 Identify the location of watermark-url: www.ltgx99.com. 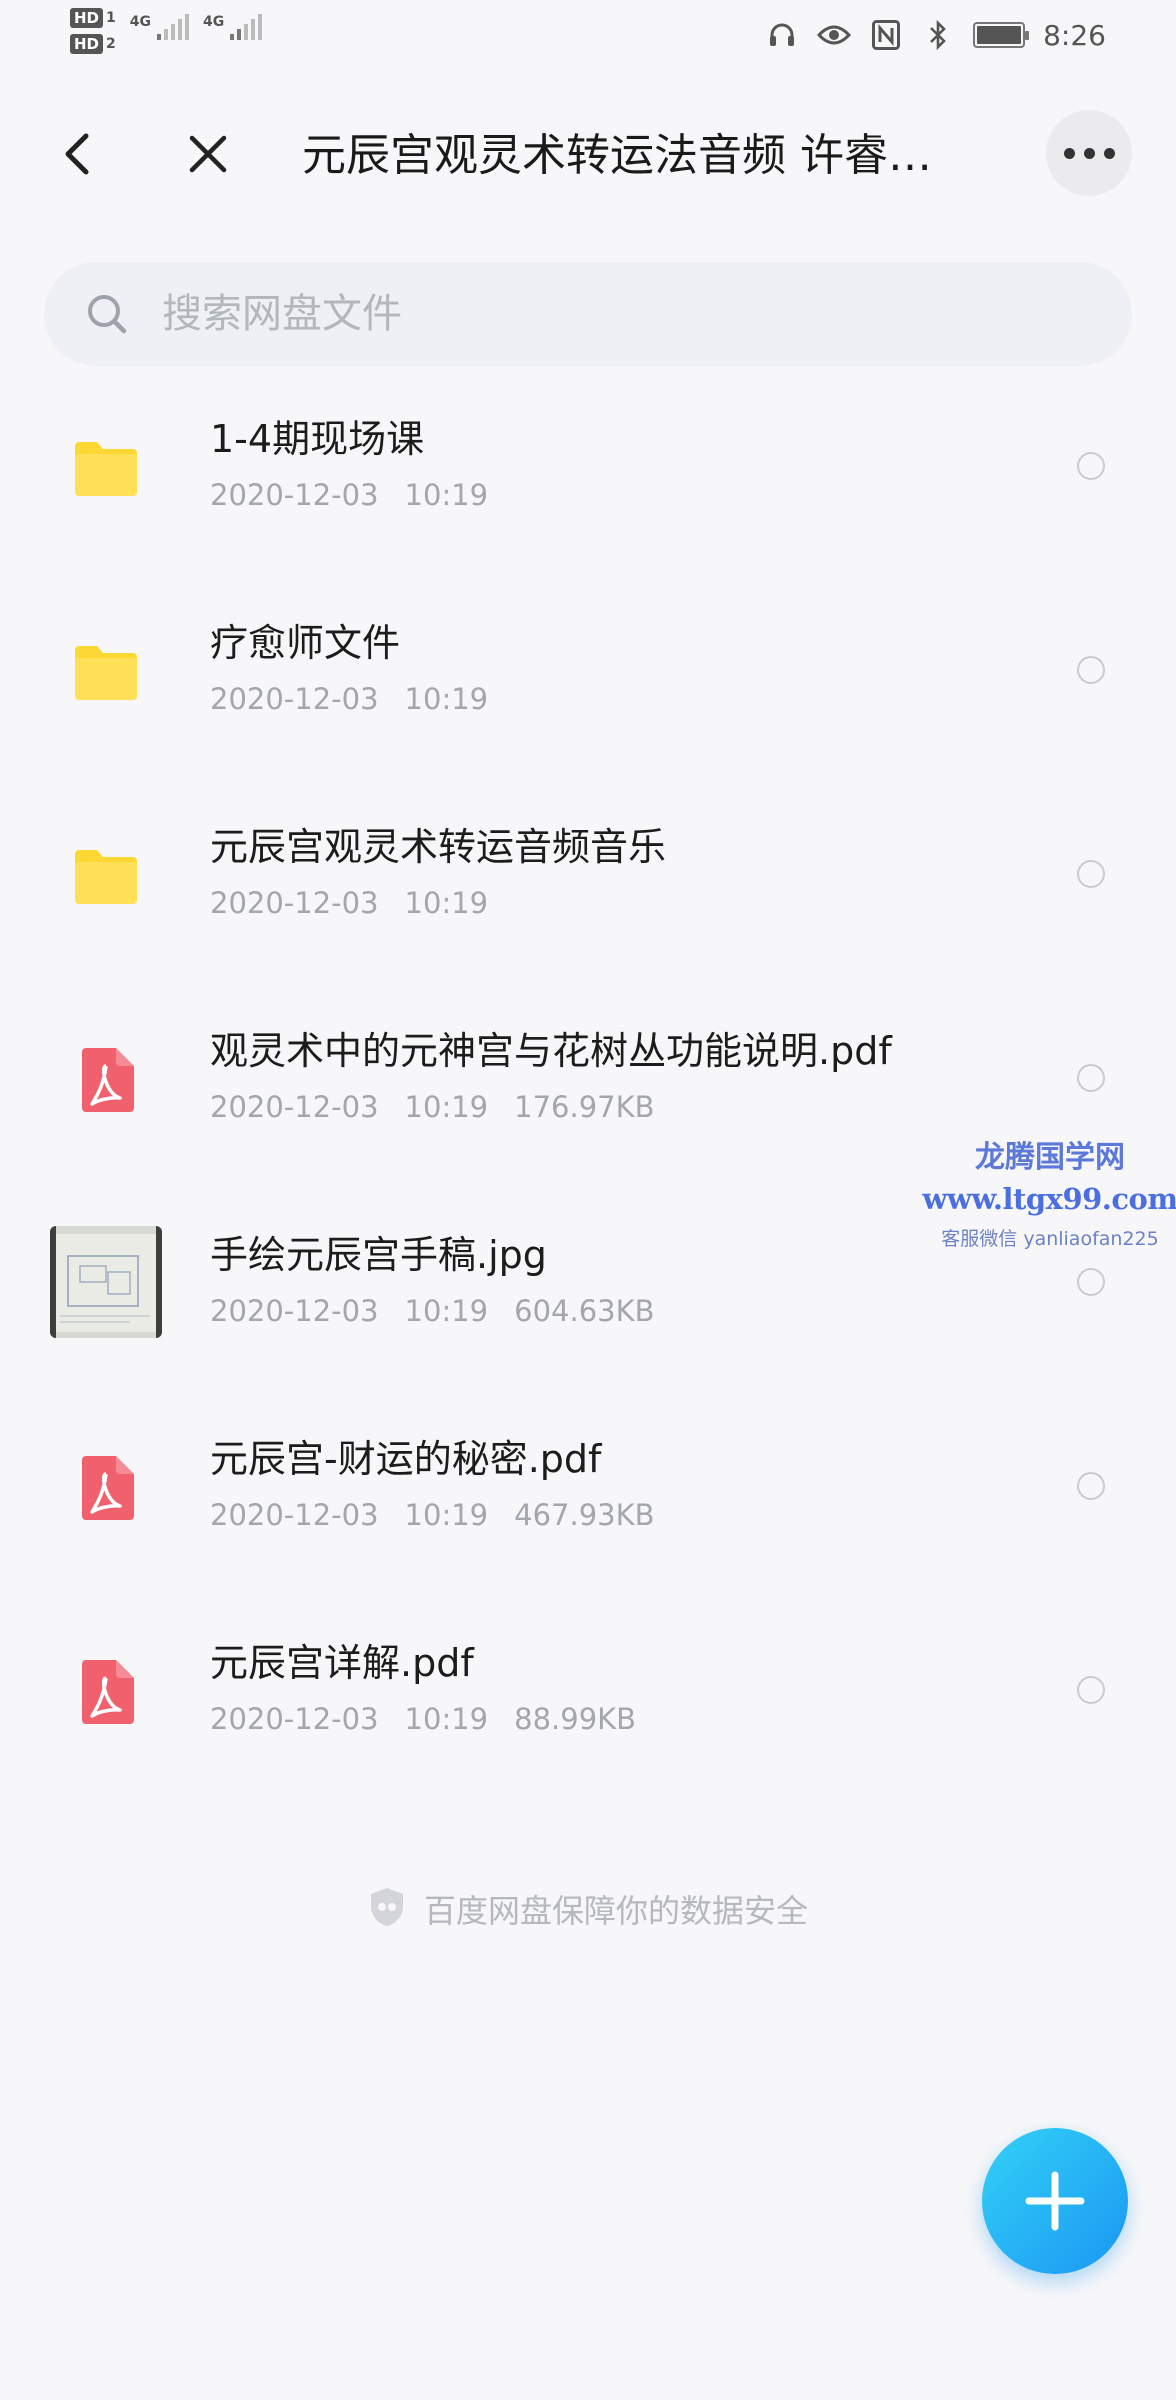
(1049, 1199).